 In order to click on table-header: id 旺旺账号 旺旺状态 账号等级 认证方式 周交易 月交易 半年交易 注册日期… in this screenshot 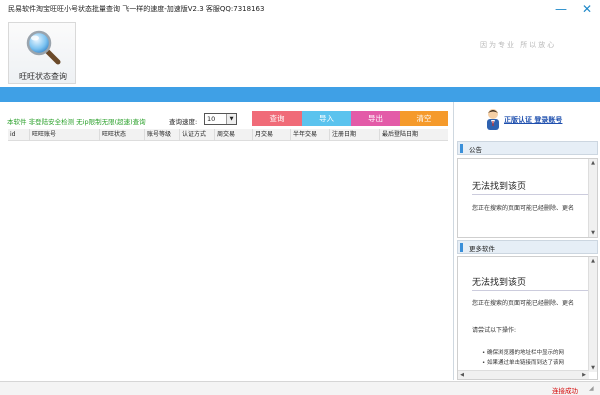, I will do `click(228, 135)`.